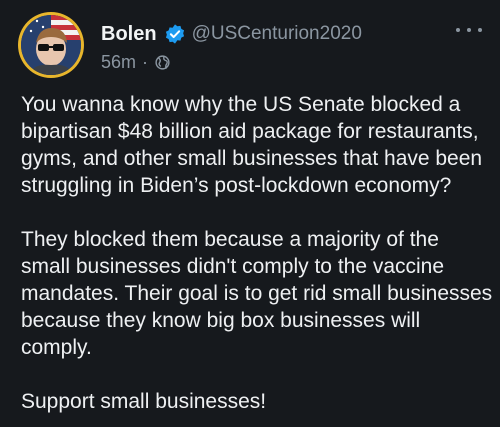 Image resolution: width=500 pixels, height=427 pixels. I want to click on avatar-image-icon, so click(51, 45).